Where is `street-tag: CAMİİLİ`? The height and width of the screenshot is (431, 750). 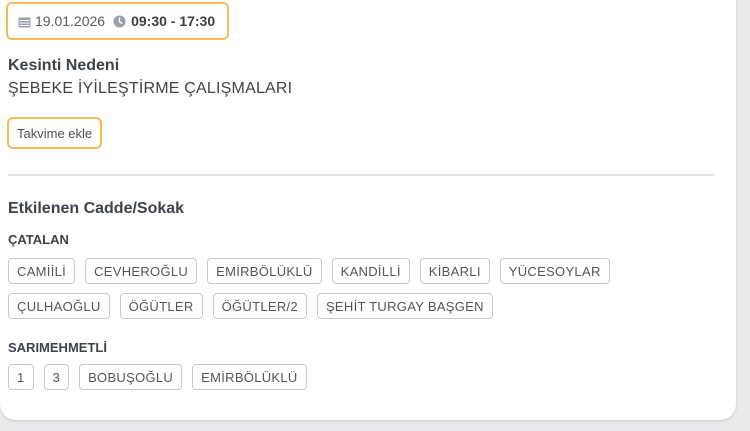
street-tag: CAMİİLİ is located at coordinates (42, 271).